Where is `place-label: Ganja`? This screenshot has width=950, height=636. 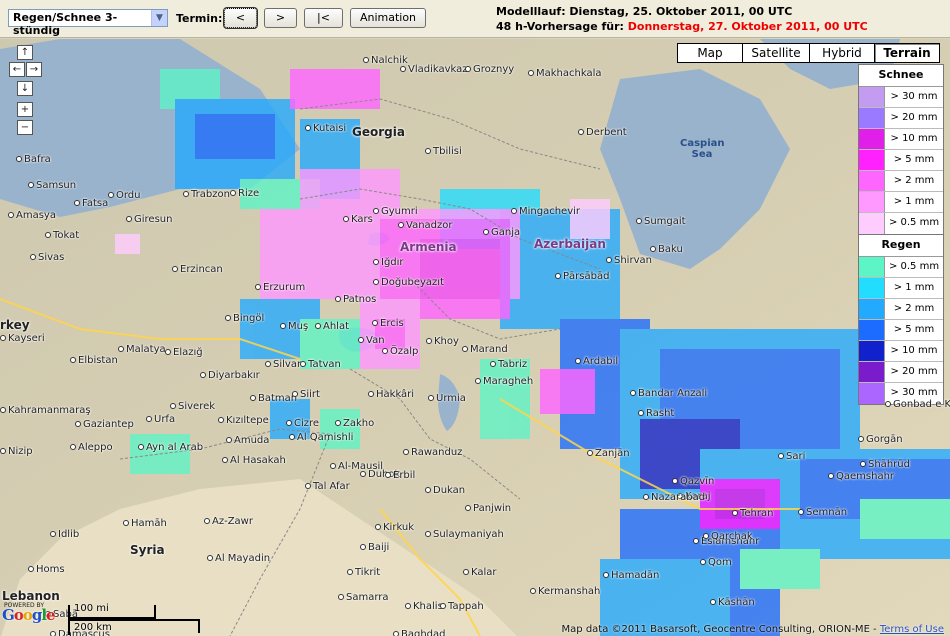
place-label: Ganja is located at coordinates (501, 232).